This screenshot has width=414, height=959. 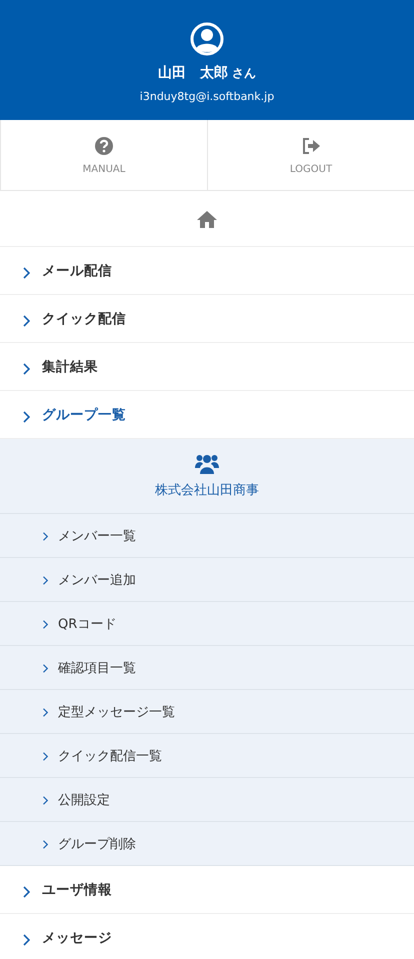 What do you see at coordinates (207, 96) in the screenshot?
I see `user-email: i3nduy8tg@i.softbank.jp` at bounding box center [207, 96].